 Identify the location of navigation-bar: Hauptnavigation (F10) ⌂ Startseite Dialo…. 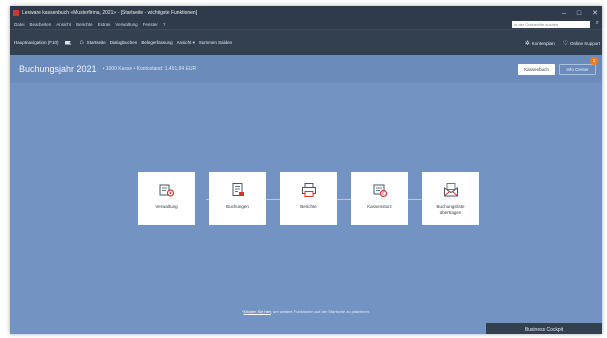
(306, 42).